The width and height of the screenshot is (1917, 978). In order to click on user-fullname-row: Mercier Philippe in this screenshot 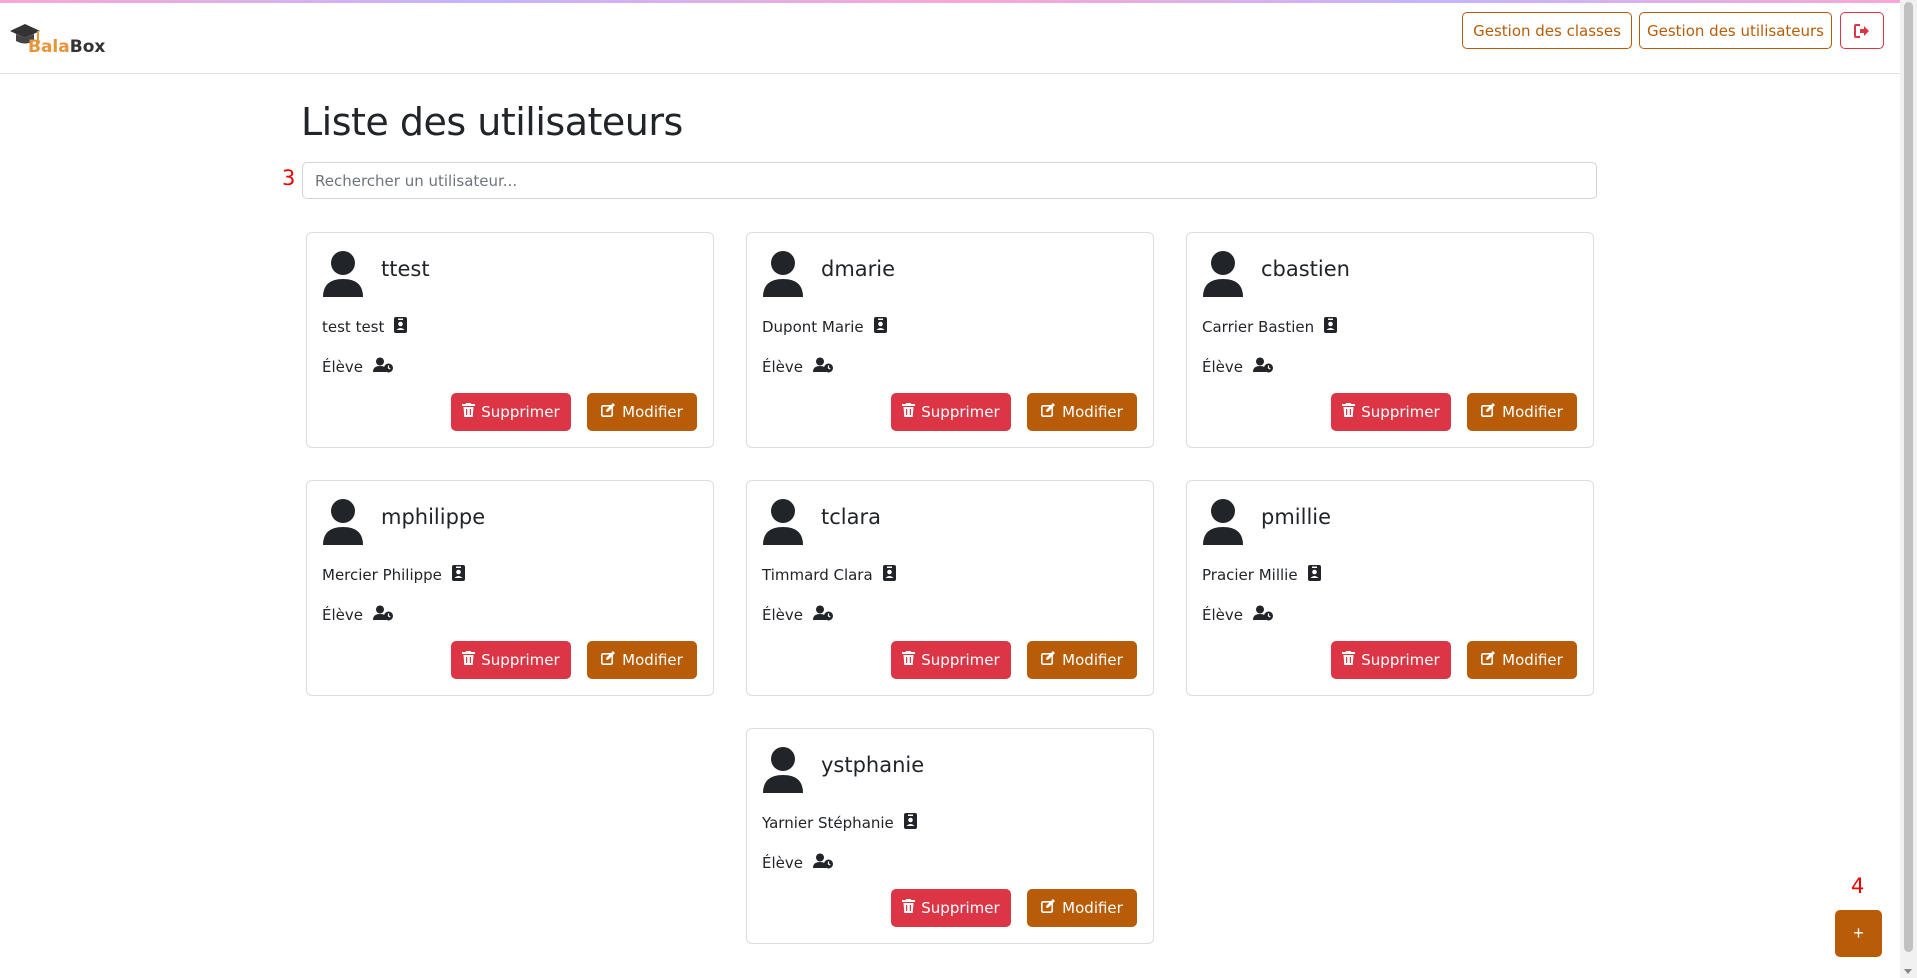, I will do `click(393, 575)`.